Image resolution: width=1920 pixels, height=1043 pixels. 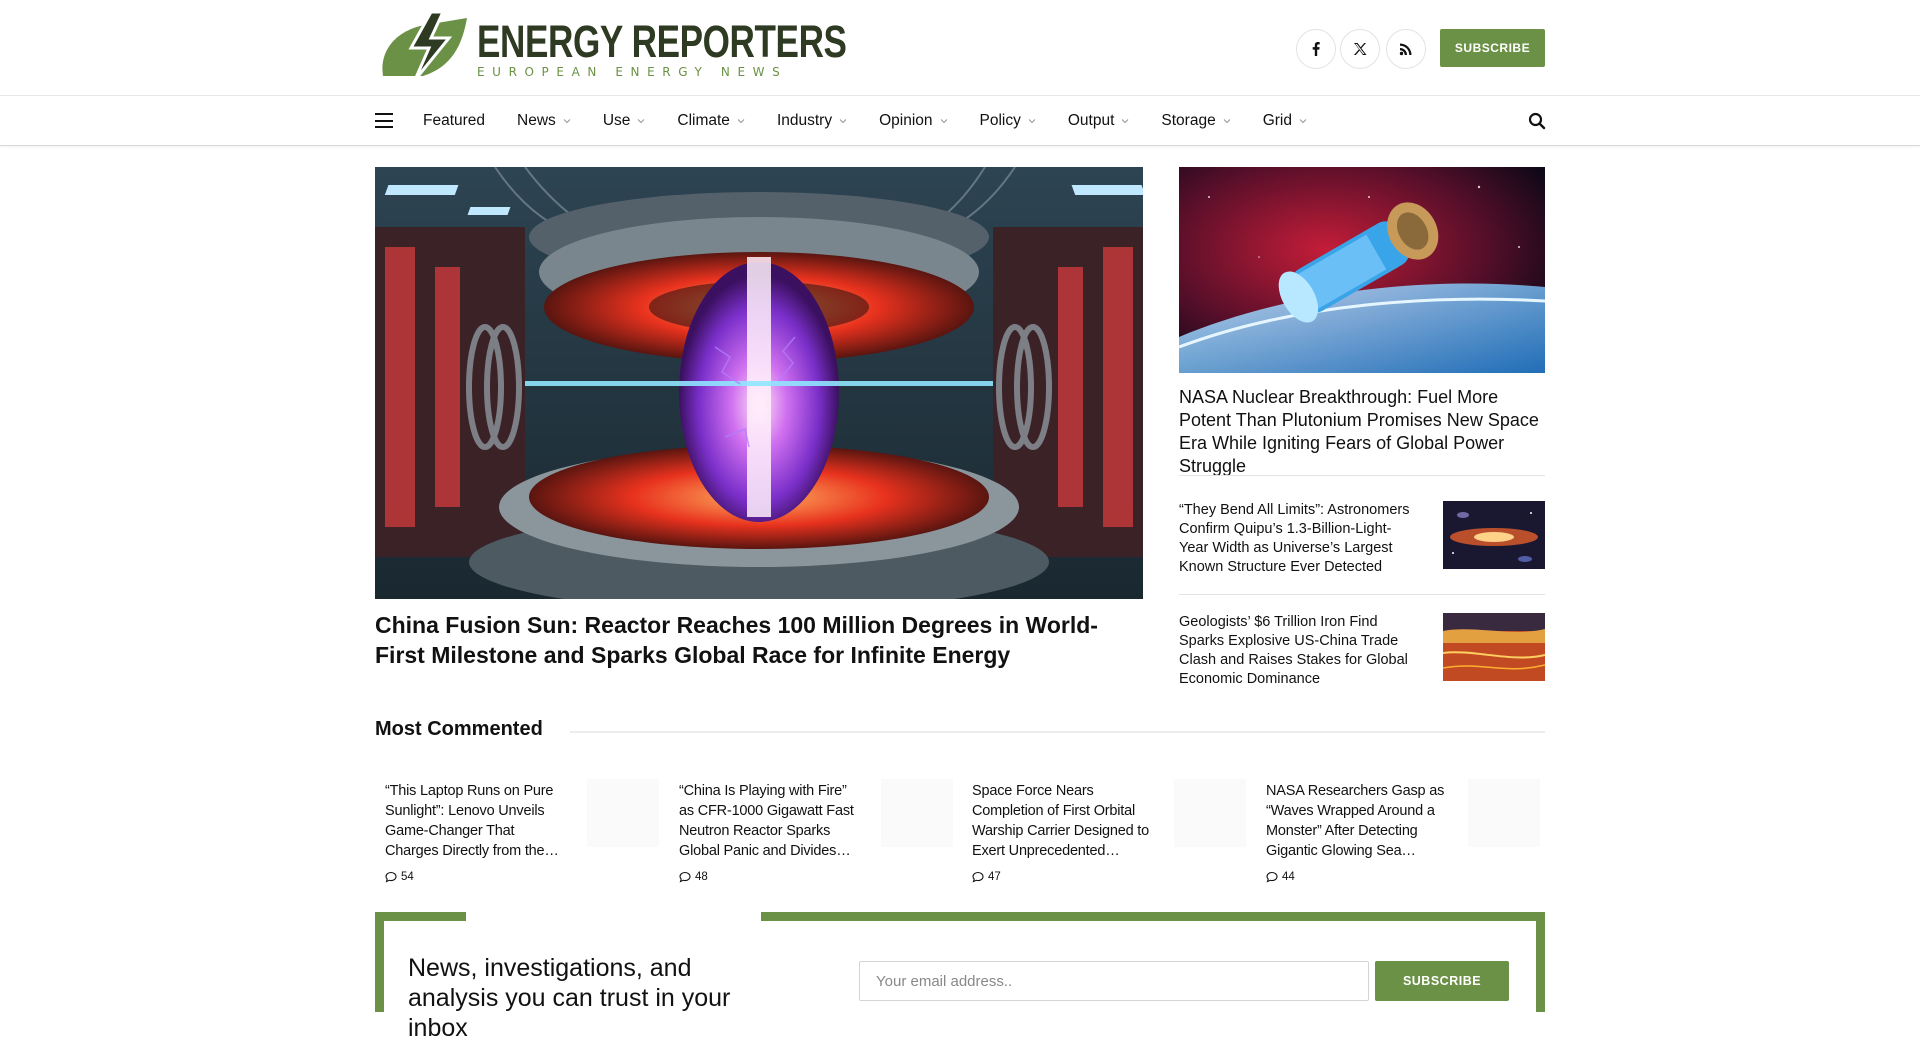 I want to click on facebook-link, so click(x=1316, y=49).